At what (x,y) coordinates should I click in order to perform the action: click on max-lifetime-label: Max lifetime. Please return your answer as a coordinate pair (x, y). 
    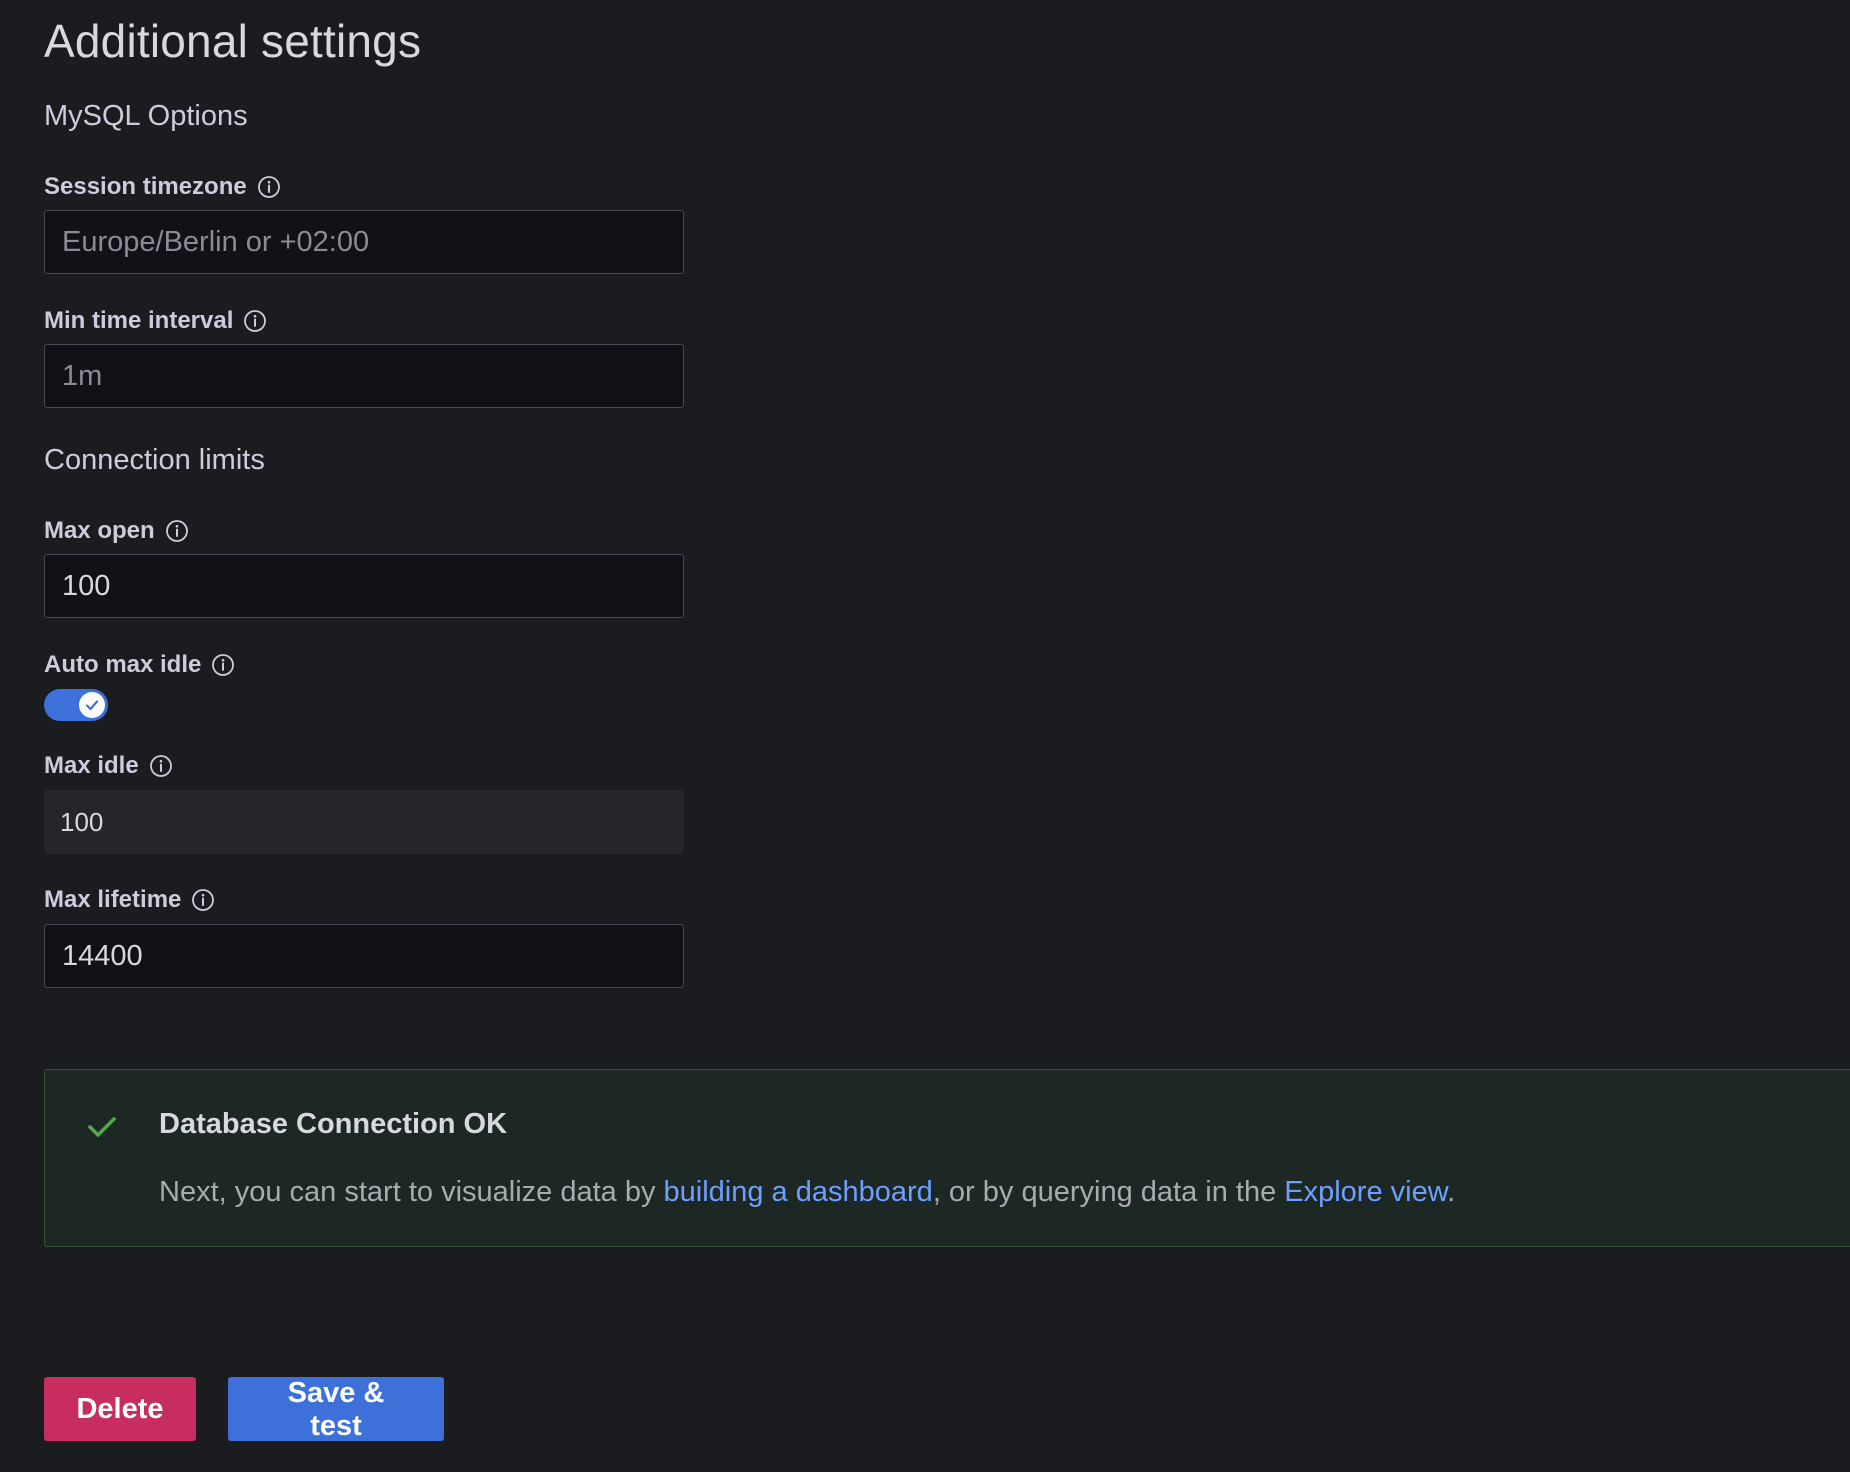
    Looking at the image, I should click on (129, 900).